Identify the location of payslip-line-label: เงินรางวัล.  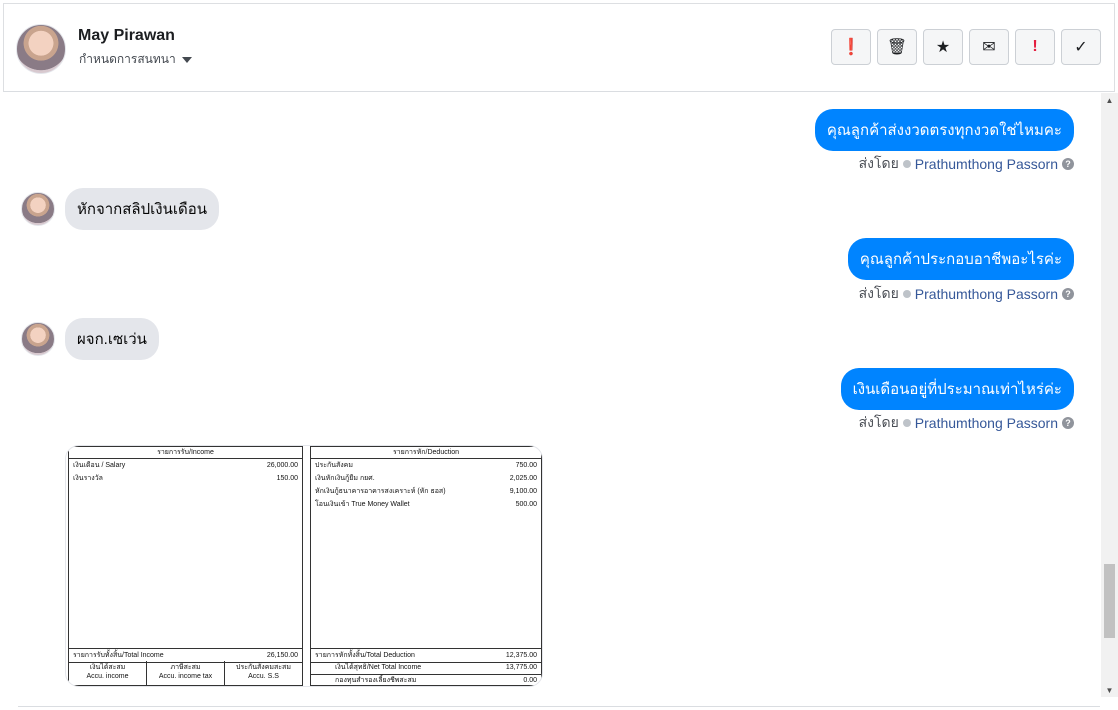
(88, 478).